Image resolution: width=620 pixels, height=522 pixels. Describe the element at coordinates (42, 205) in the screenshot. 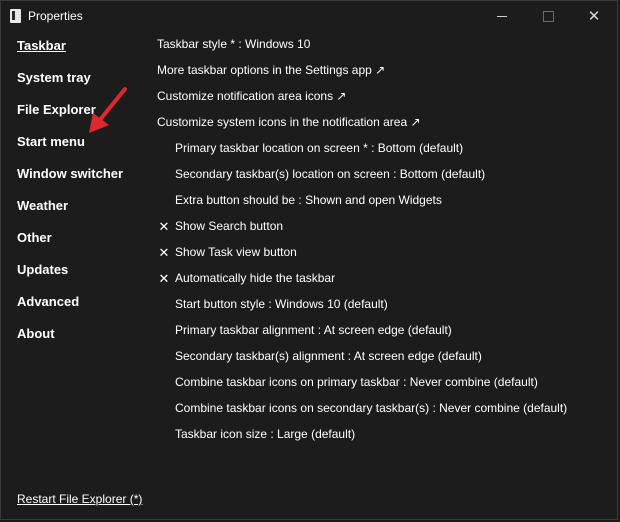

I see `sidebar-item-weather: Weather` at that location.